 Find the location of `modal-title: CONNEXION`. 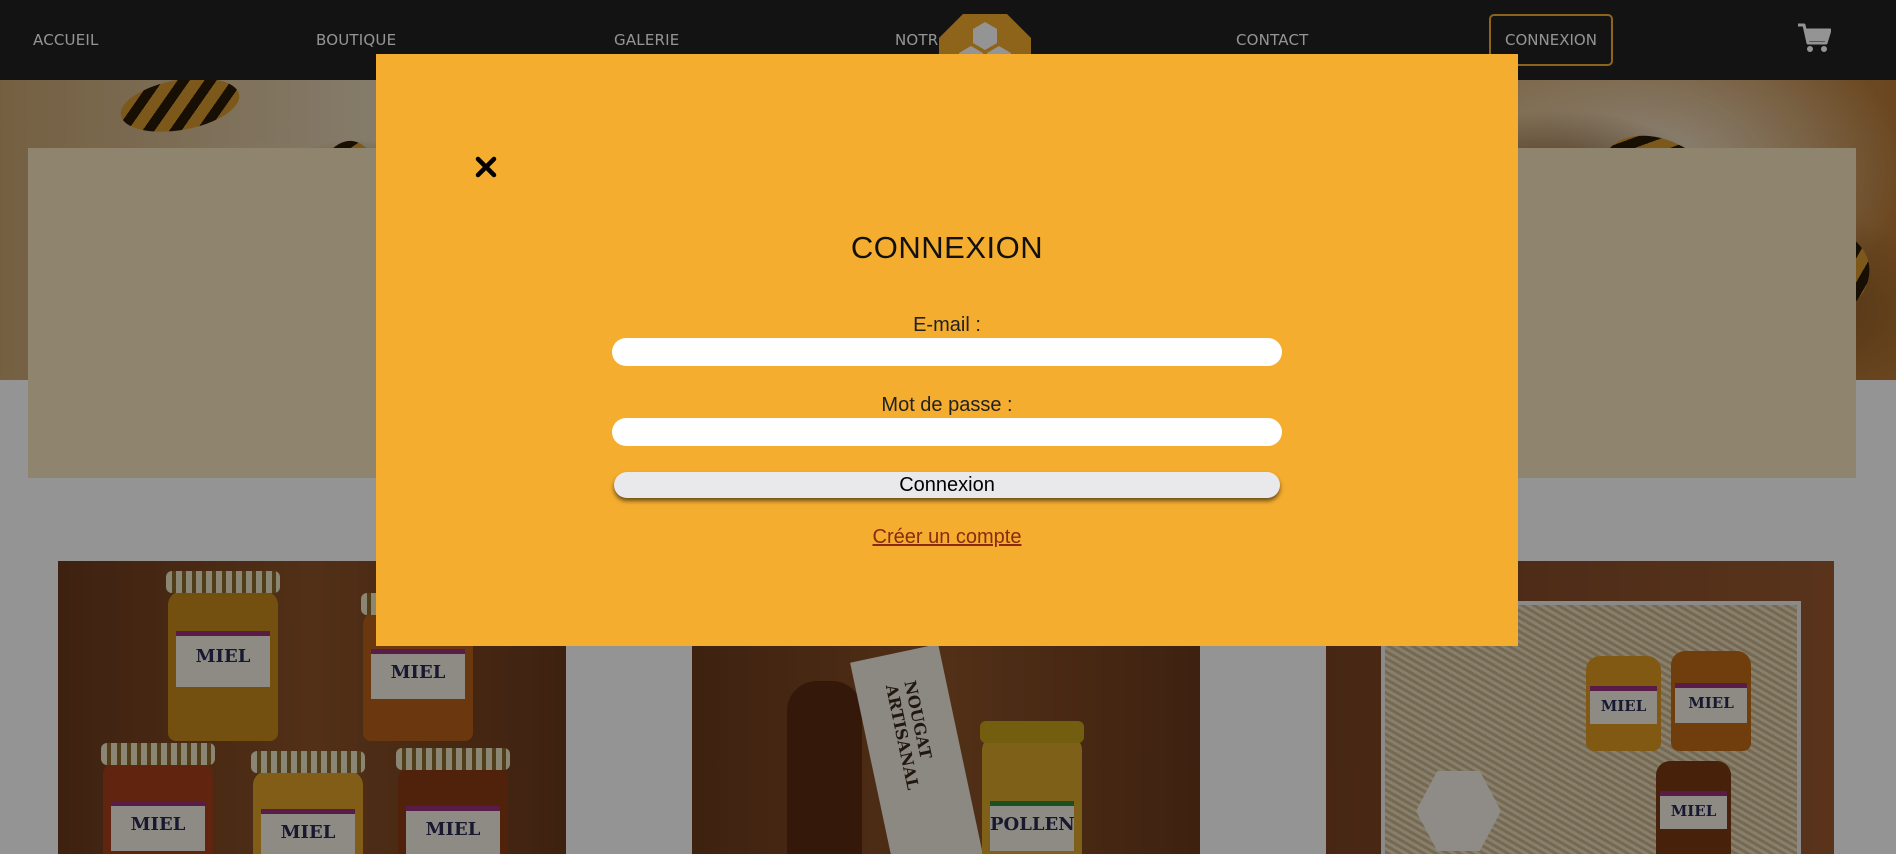

modal-title: CONNEXION is located at coordinates (947, 247).